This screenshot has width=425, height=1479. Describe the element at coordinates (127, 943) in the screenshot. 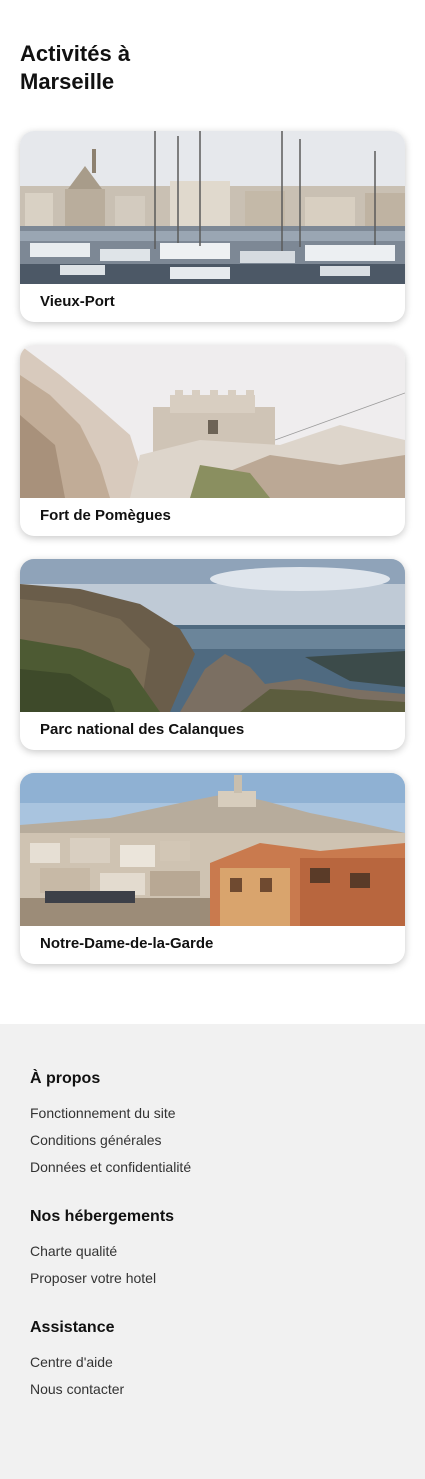

I see `activity-title: Notre-Dame-de-la-Garde` at that location.